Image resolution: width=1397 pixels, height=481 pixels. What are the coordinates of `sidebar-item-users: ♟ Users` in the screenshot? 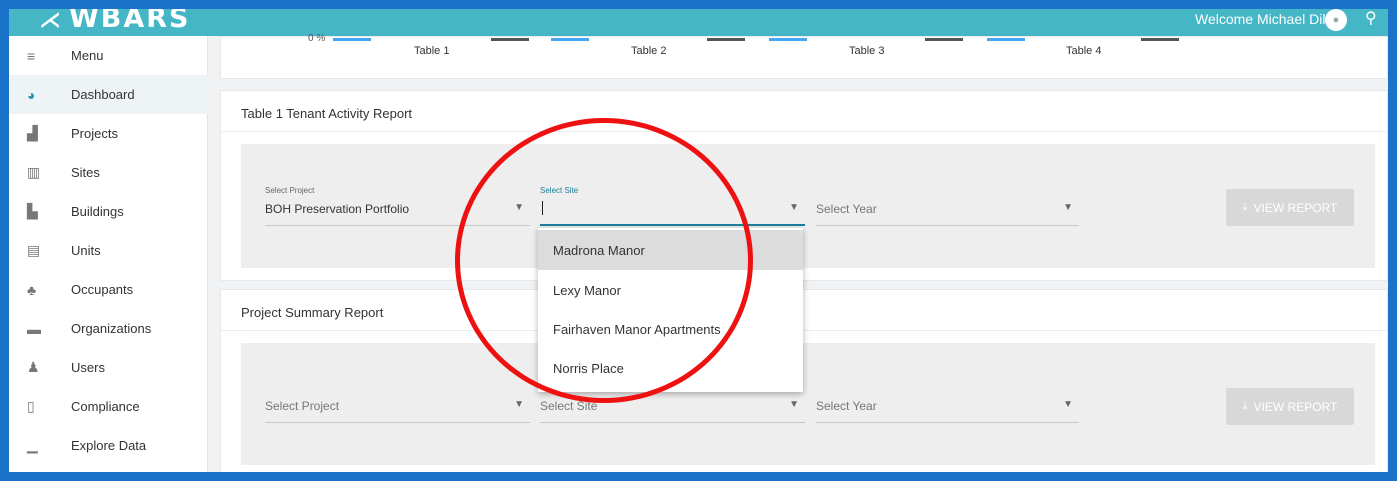 It's located at (108, 367).